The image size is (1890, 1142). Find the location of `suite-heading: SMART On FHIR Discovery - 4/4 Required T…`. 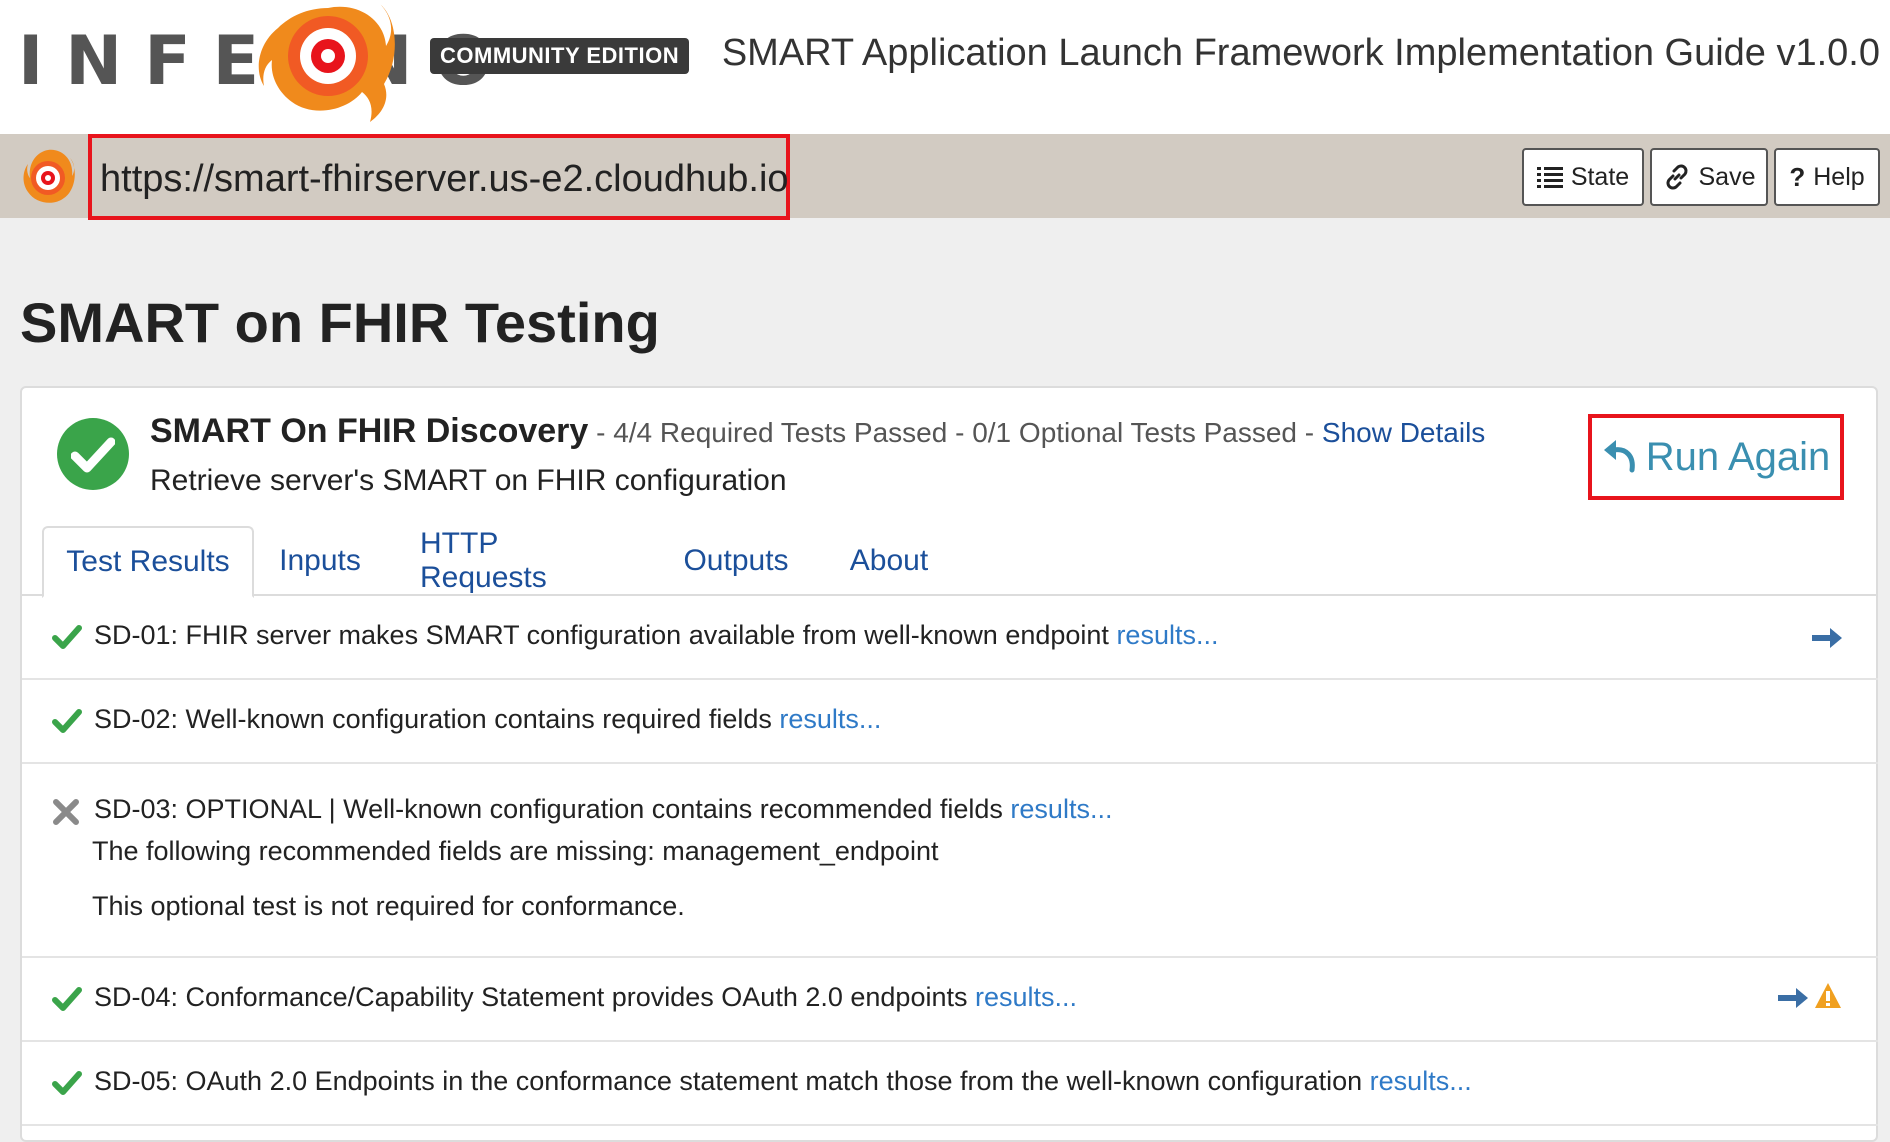

suite-heading: SMART On FHIR Discovery - 4/4 Required T… is located at coordinates (817, 431).